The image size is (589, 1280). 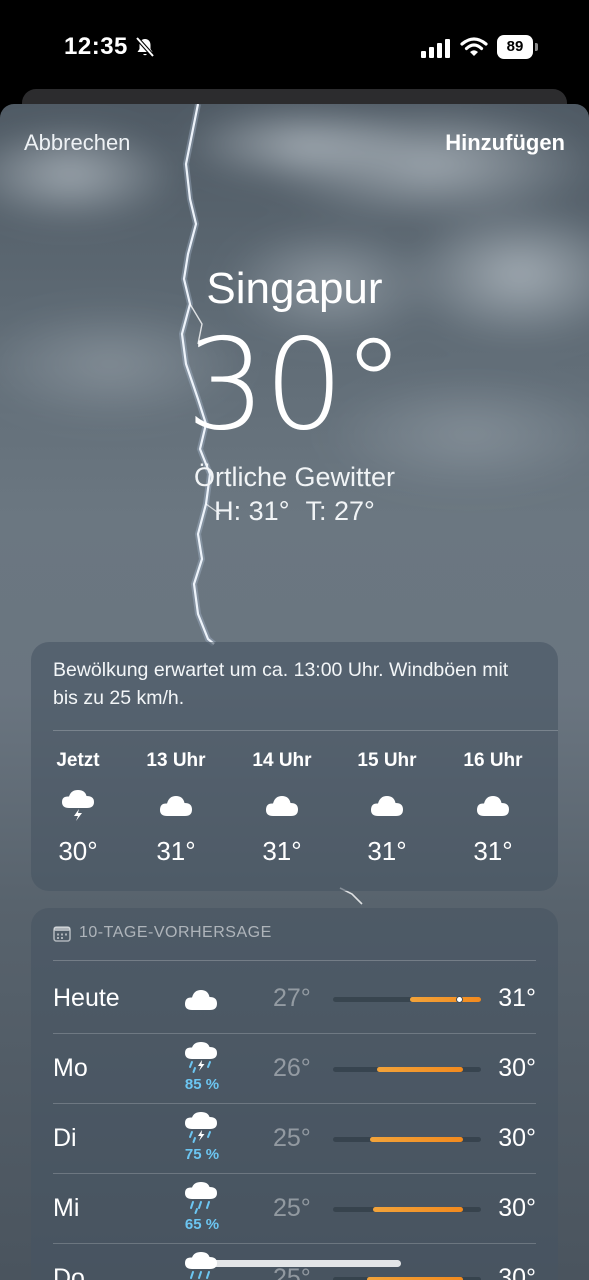 I want to click on forecast-row: Mo 85 % 26° 30°, so click(x=294, y=1069).